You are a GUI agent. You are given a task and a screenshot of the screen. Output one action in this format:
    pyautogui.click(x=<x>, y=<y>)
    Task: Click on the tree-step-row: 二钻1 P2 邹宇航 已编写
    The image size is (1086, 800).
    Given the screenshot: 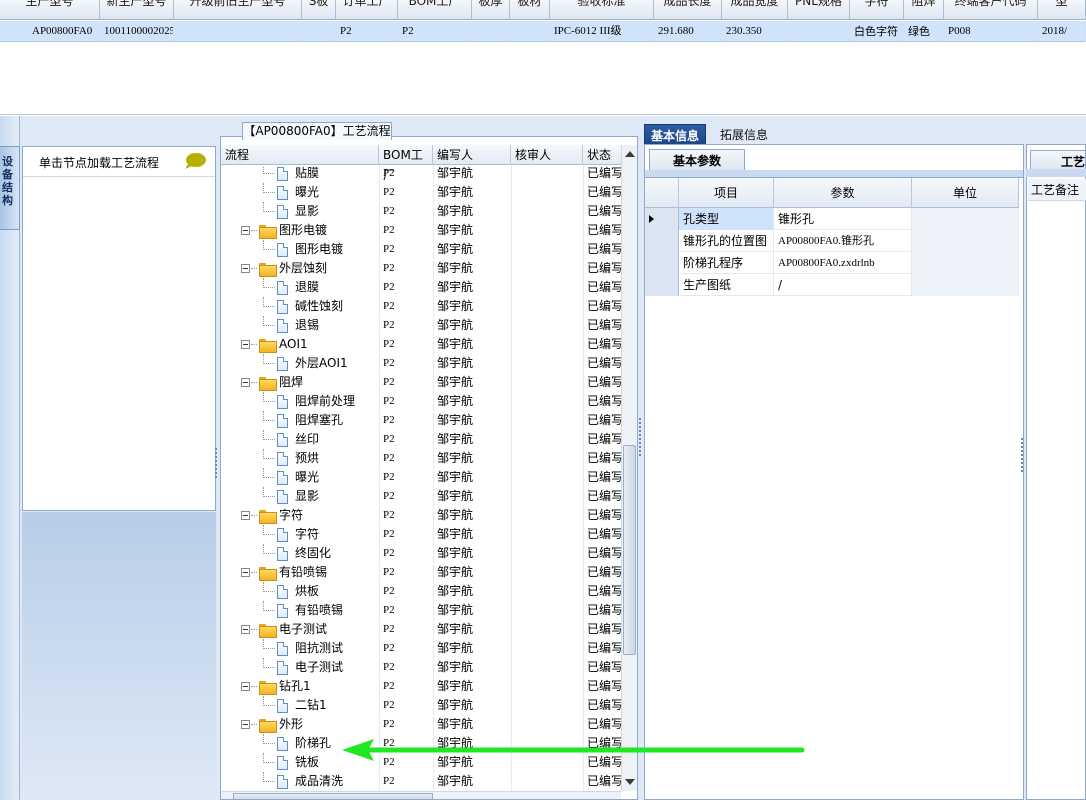 What is the action you would take?
    pyautogui.click(x=421, y=705)
    